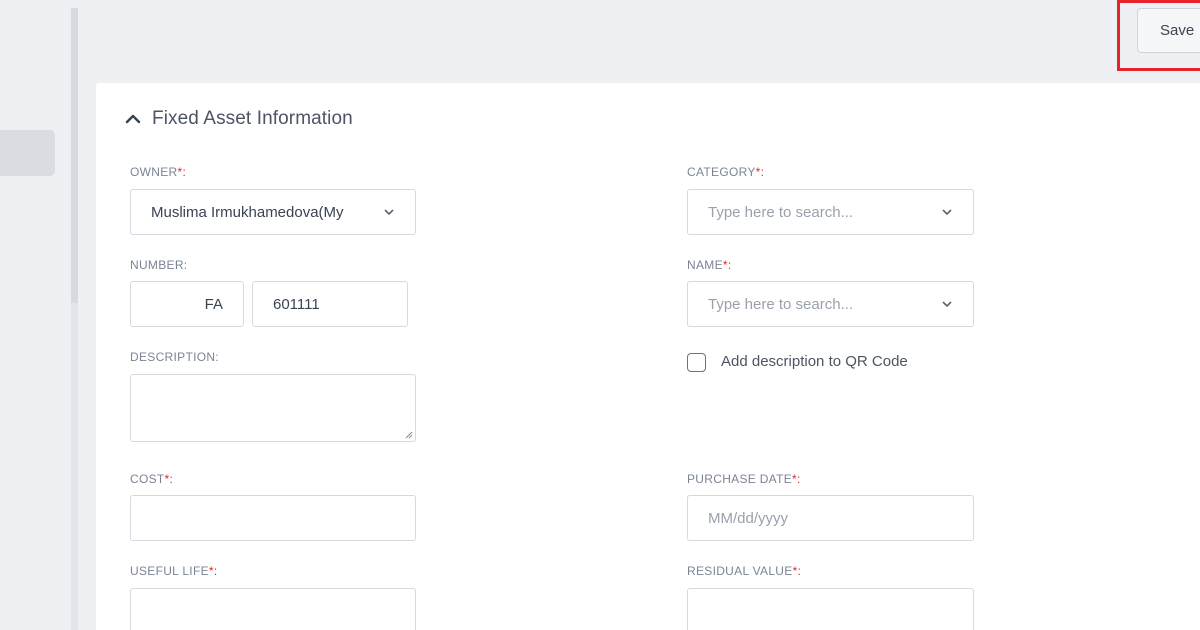 This screenshot has height=630, width=1200. Describe the element at coordinates (273, 518) in the screenshot. I see `cost-input` at that location.